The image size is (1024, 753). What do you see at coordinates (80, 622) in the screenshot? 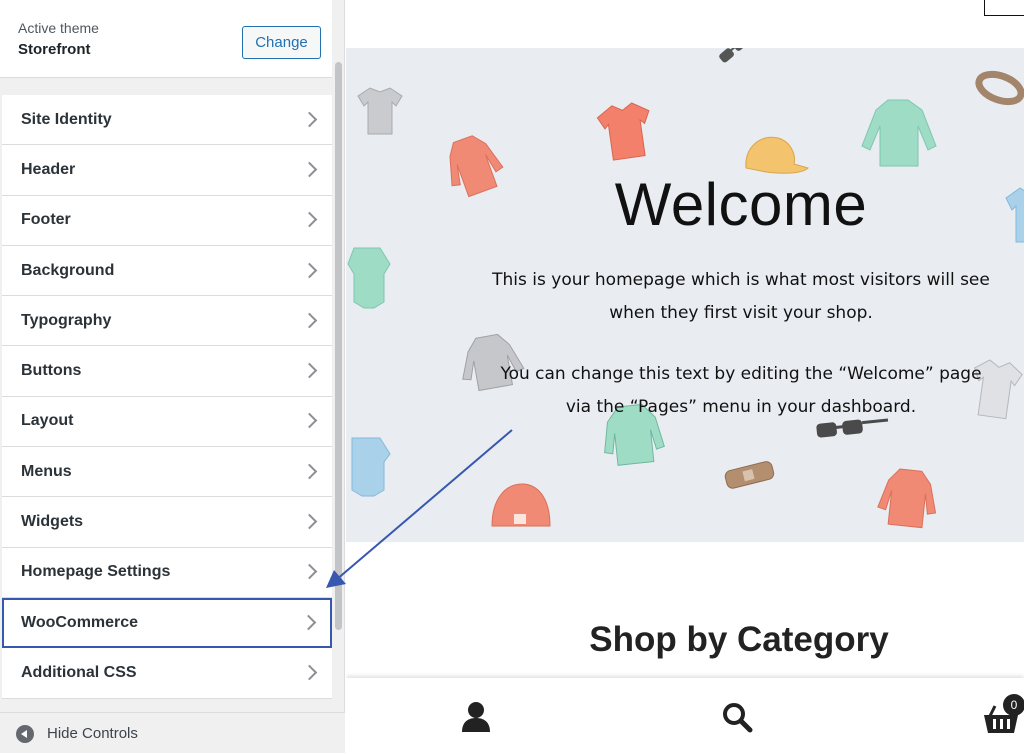
I see `menu-item-label: WooCommerce` at bounding box center [80, 622].